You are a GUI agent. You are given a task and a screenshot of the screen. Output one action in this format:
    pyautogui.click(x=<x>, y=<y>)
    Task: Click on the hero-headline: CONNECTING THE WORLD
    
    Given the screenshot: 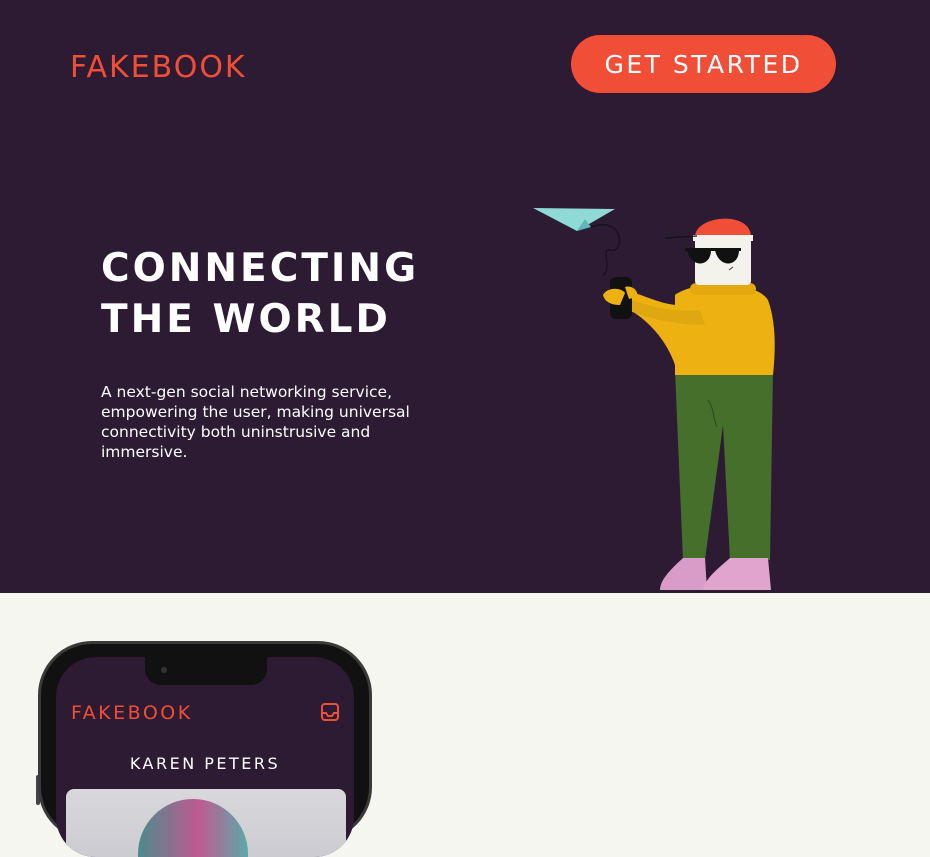 What is the action you would take?
    pyautogui.click(x=266, y=294)
    